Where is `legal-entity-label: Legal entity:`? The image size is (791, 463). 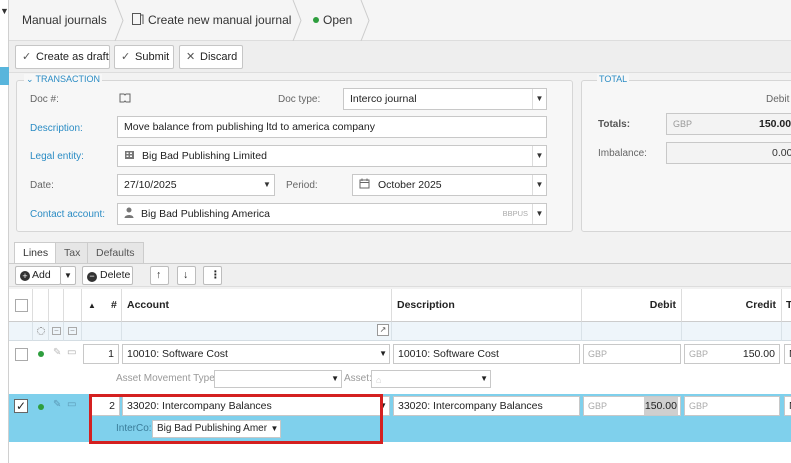
legal-entity-label: Legal entity: is located at coordinates (57, 156).